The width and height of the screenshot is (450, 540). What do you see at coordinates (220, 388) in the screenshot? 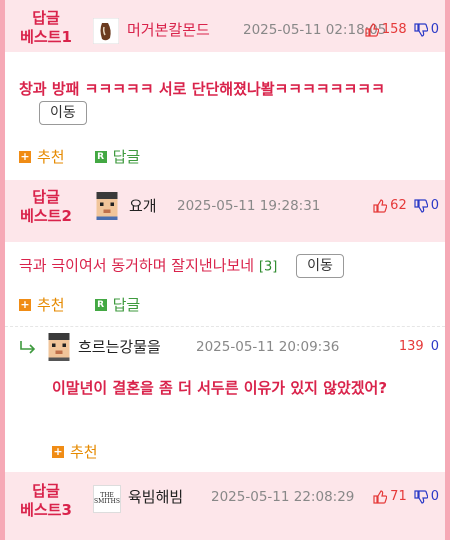
I see `comment-text: 이말년이 결혼을 좀 더 서두른 이유가 있지 않았겠어?` at bounding box center [220, 388].